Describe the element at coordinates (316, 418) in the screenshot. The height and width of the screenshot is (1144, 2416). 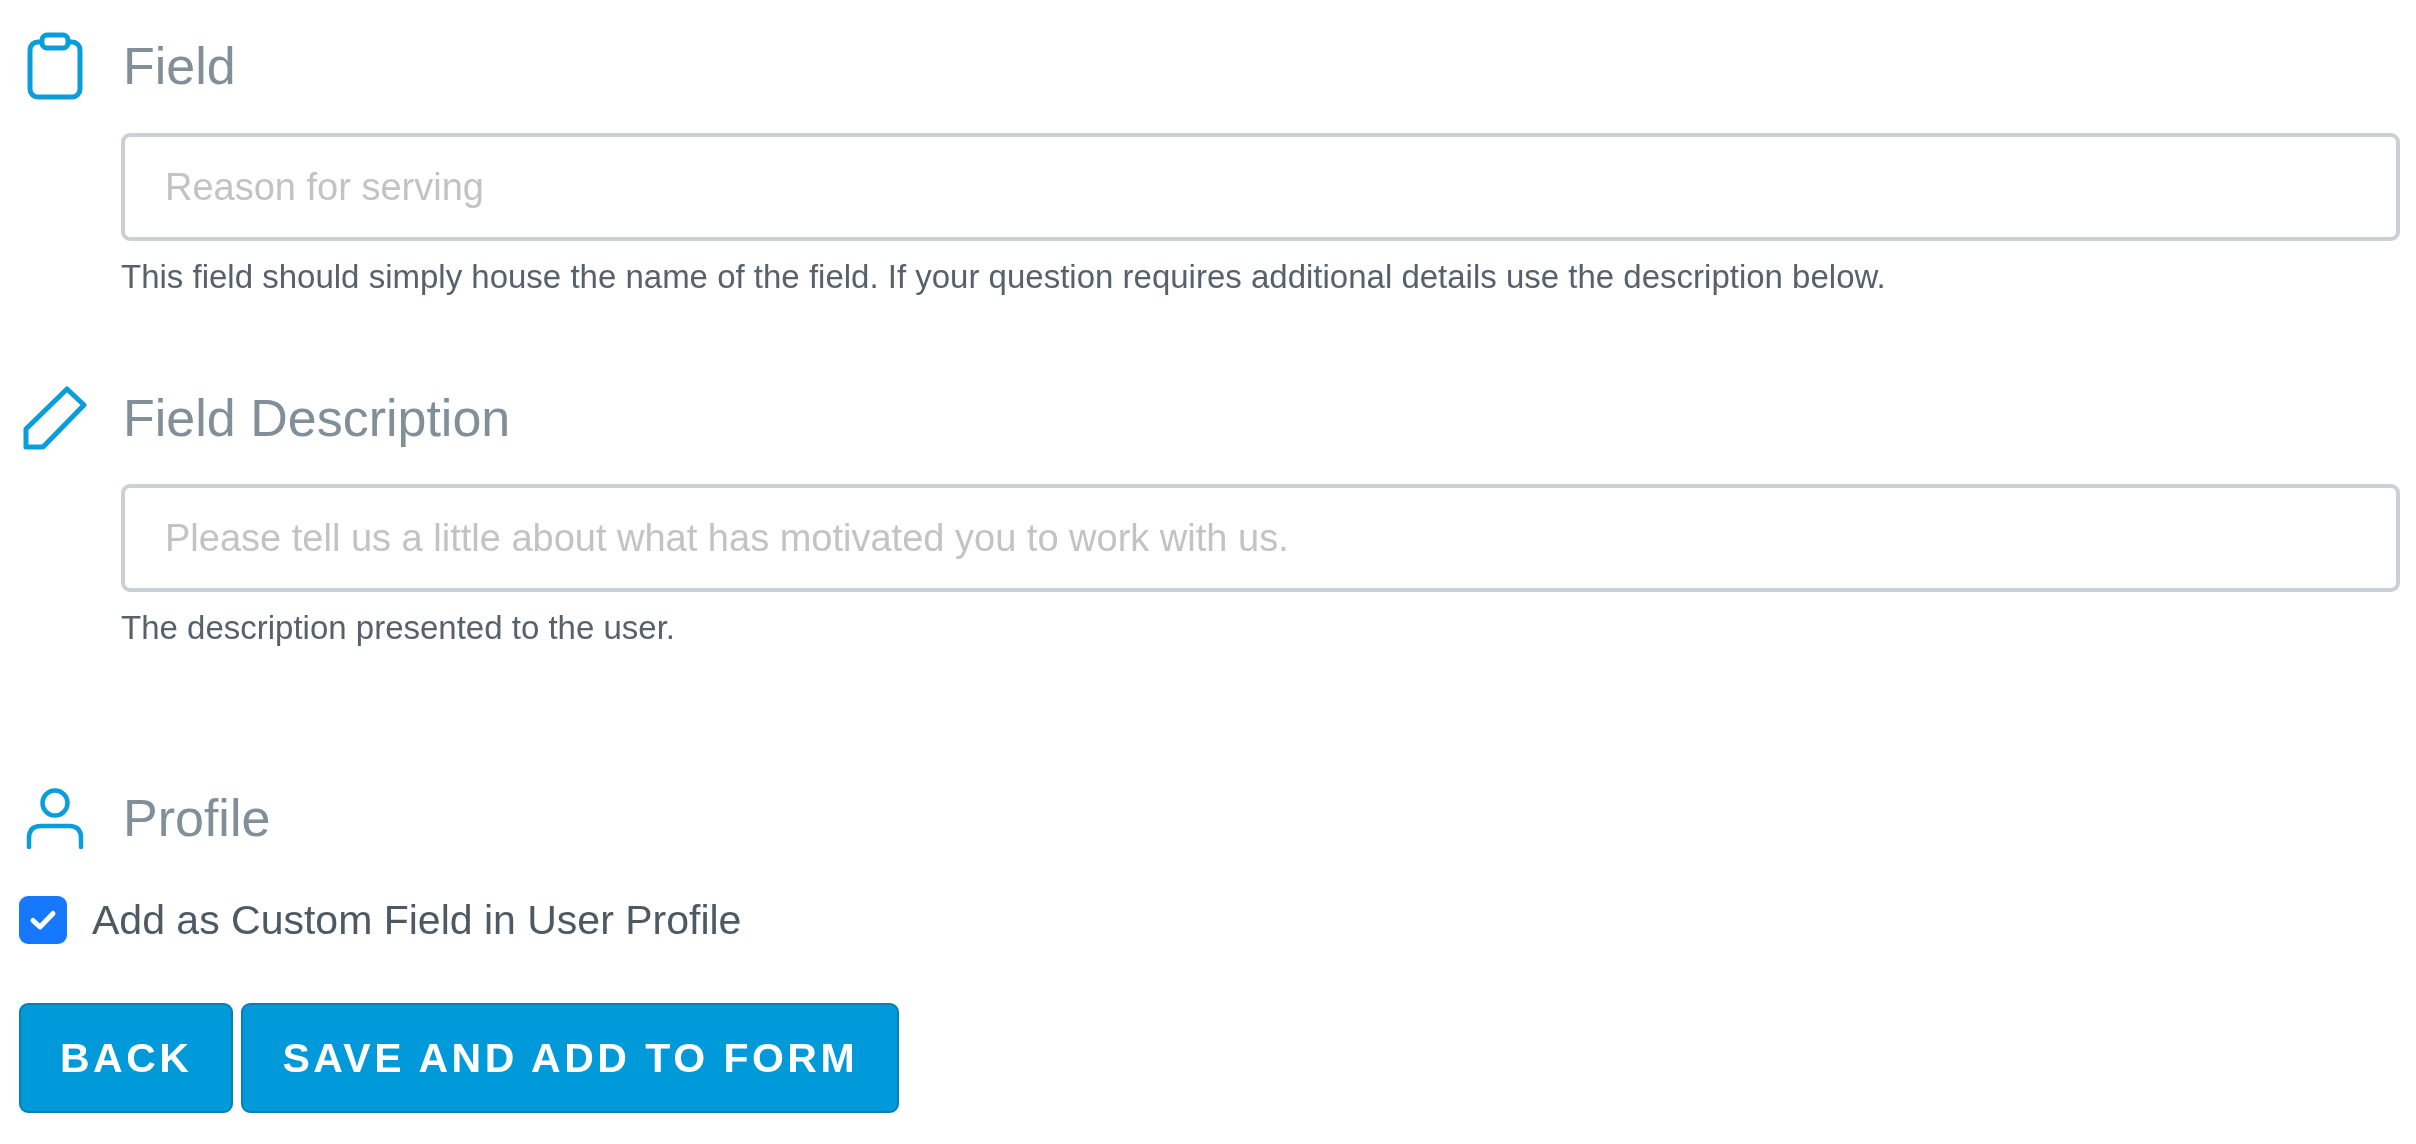
I see `section-heading: Field Description` at that location.